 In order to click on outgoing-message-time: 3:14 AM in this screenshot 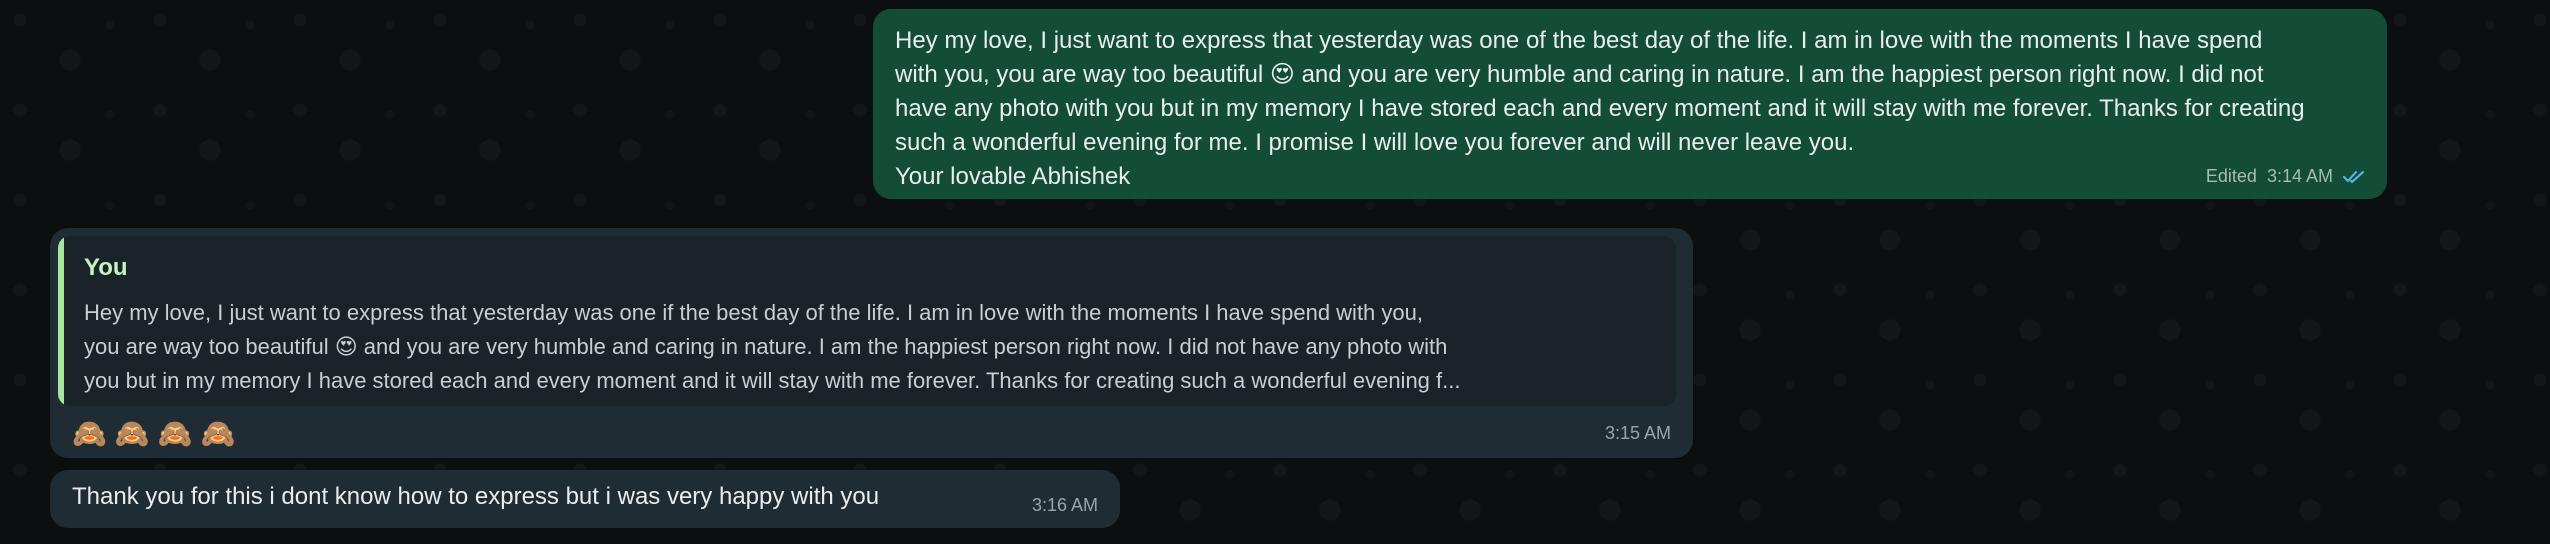, I will do `click(2299, 176)`.